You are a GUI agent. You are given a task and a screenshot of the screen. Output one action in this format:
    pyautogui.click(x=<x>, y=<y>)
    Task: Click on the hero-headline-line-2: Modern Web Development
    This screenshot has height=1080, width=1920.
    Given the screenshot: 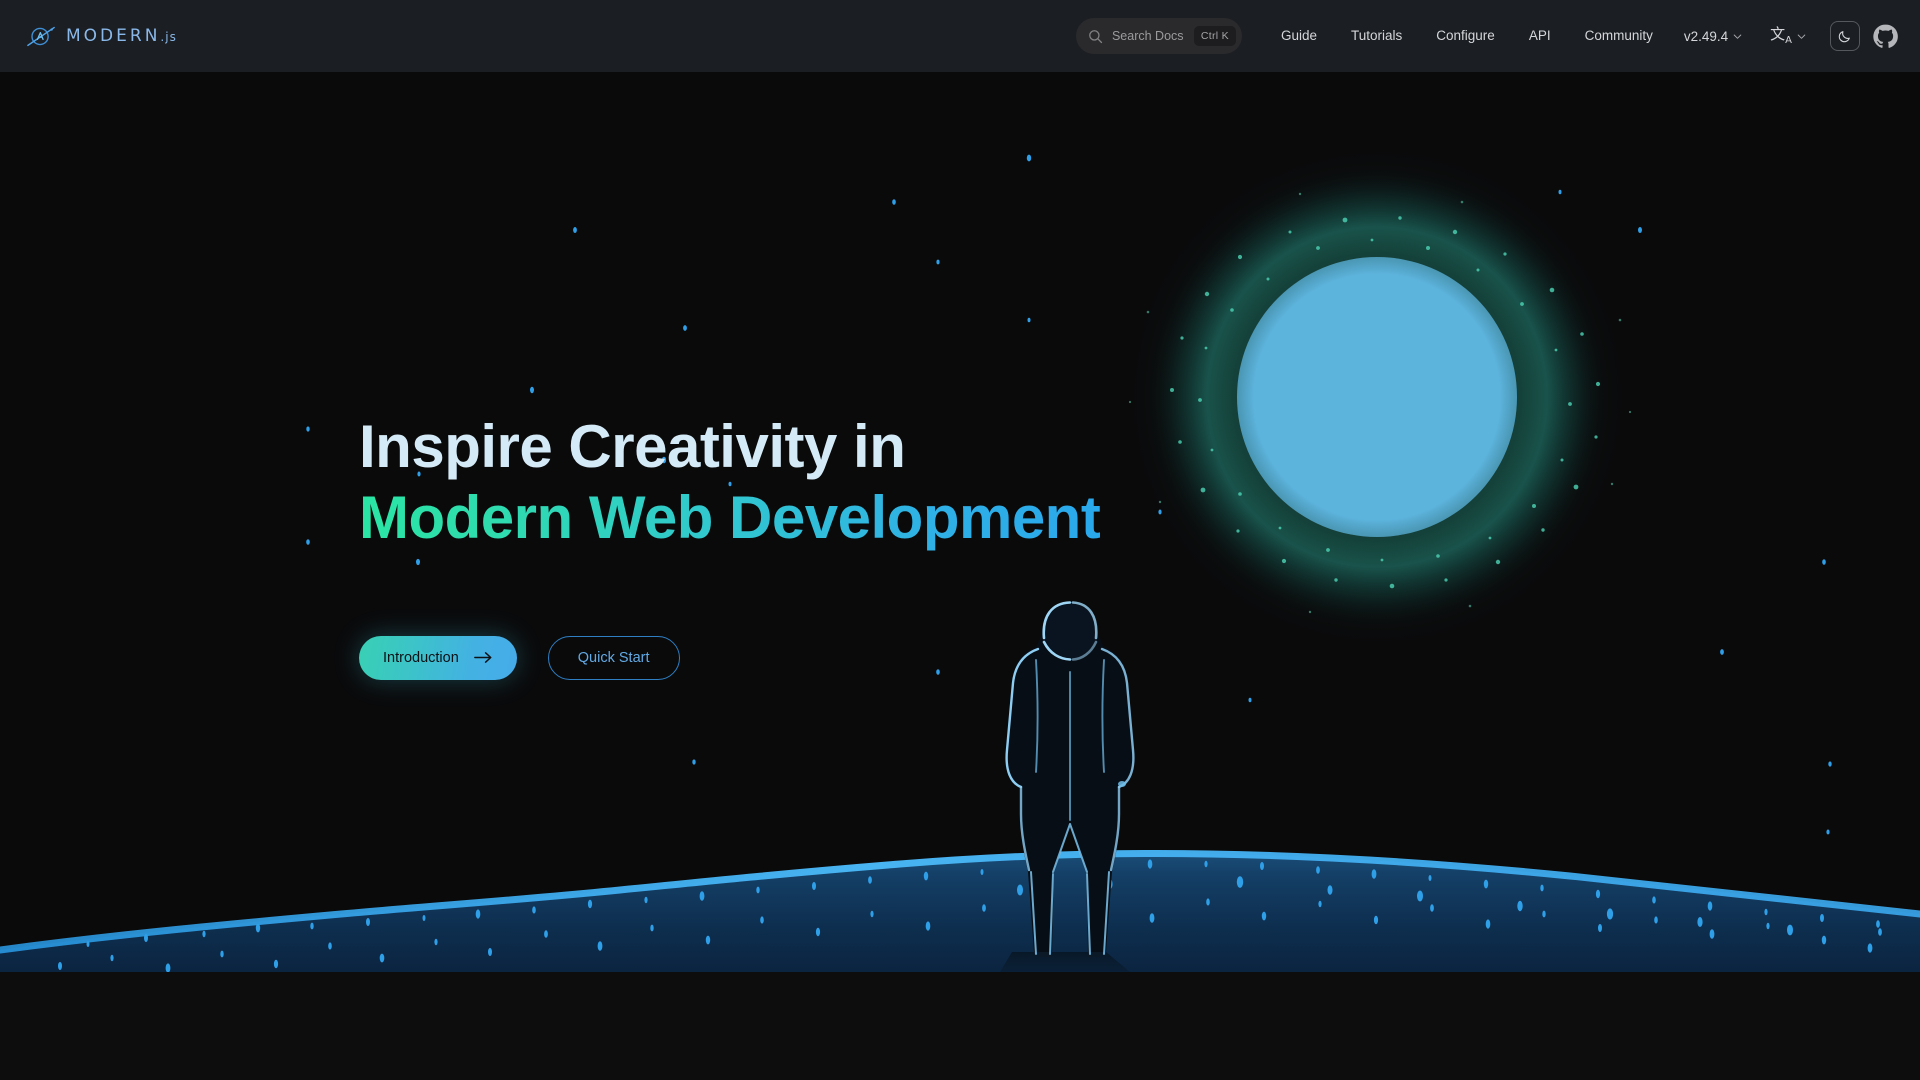 What is the action you would take?
    pyautogui.click(x=730, y=518)
    